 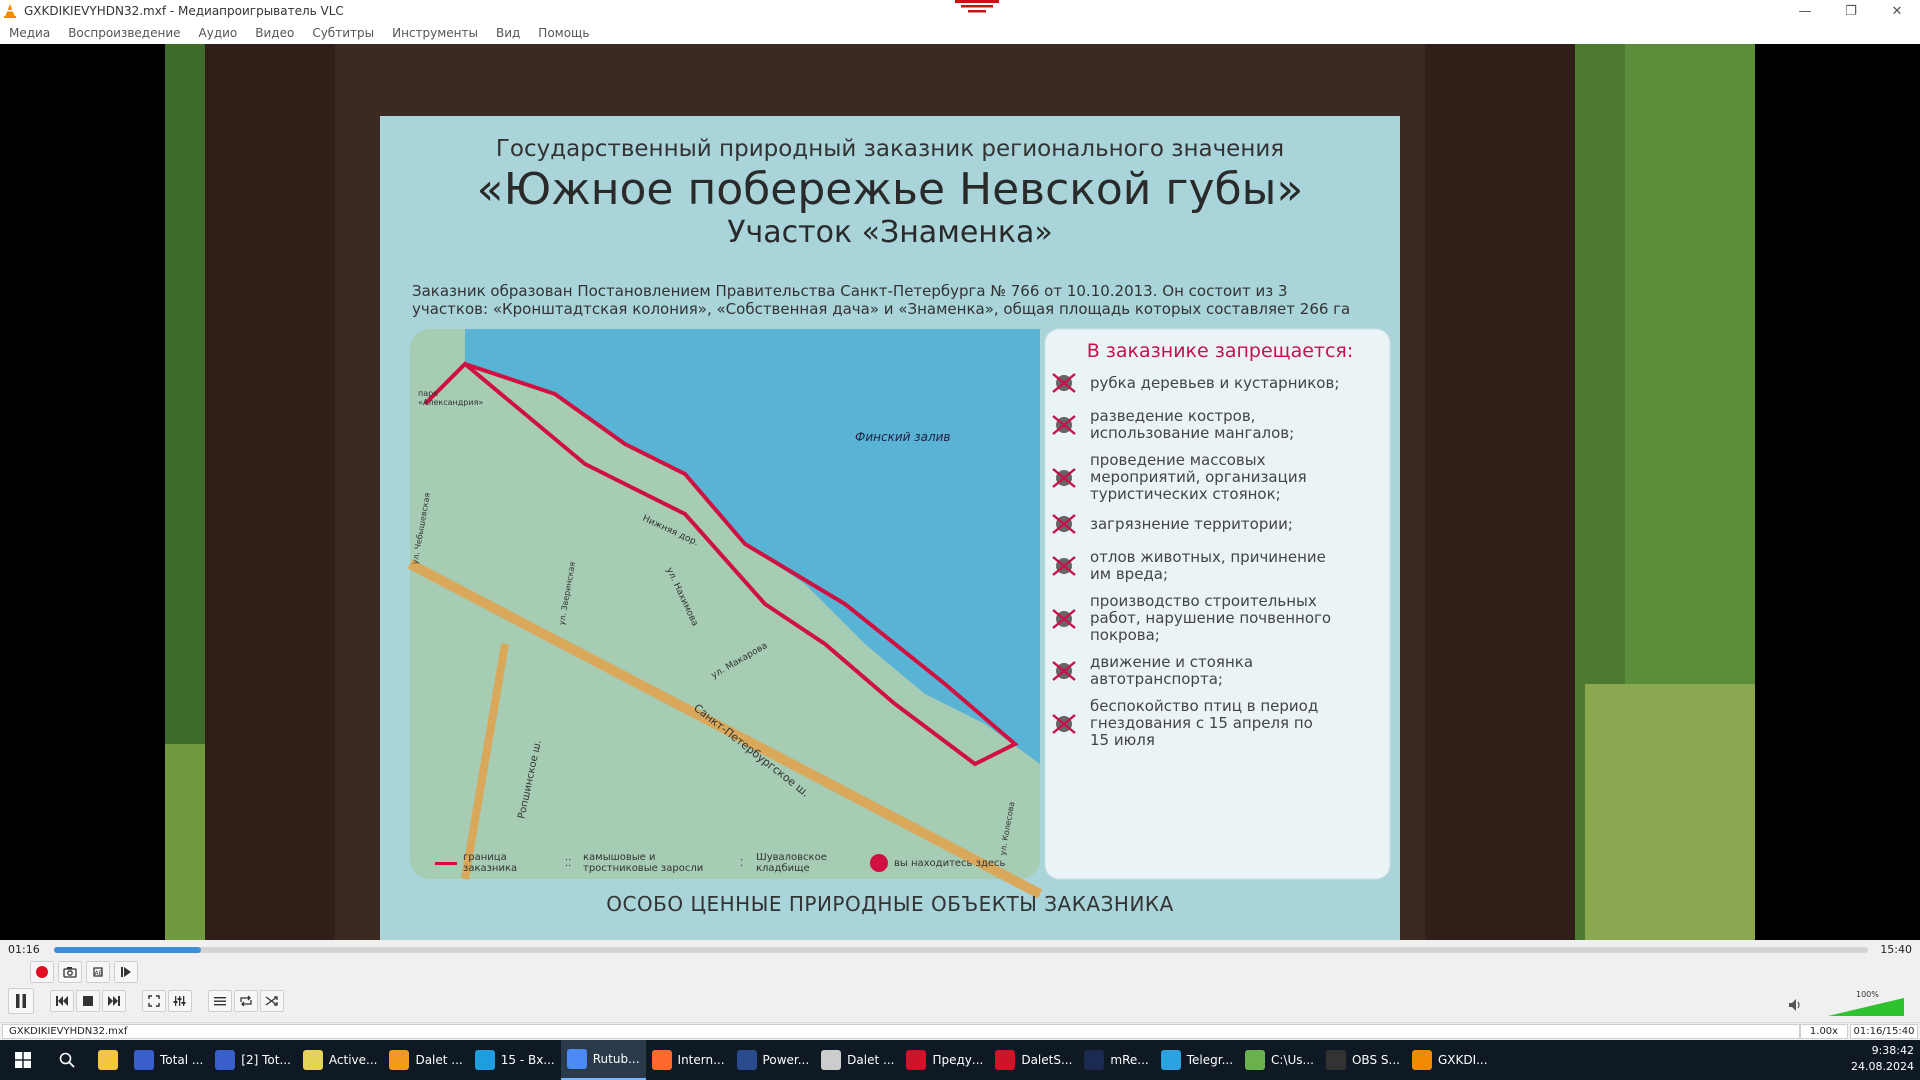 I want to click on minimize-button: —, so click(x=1805, y=11).